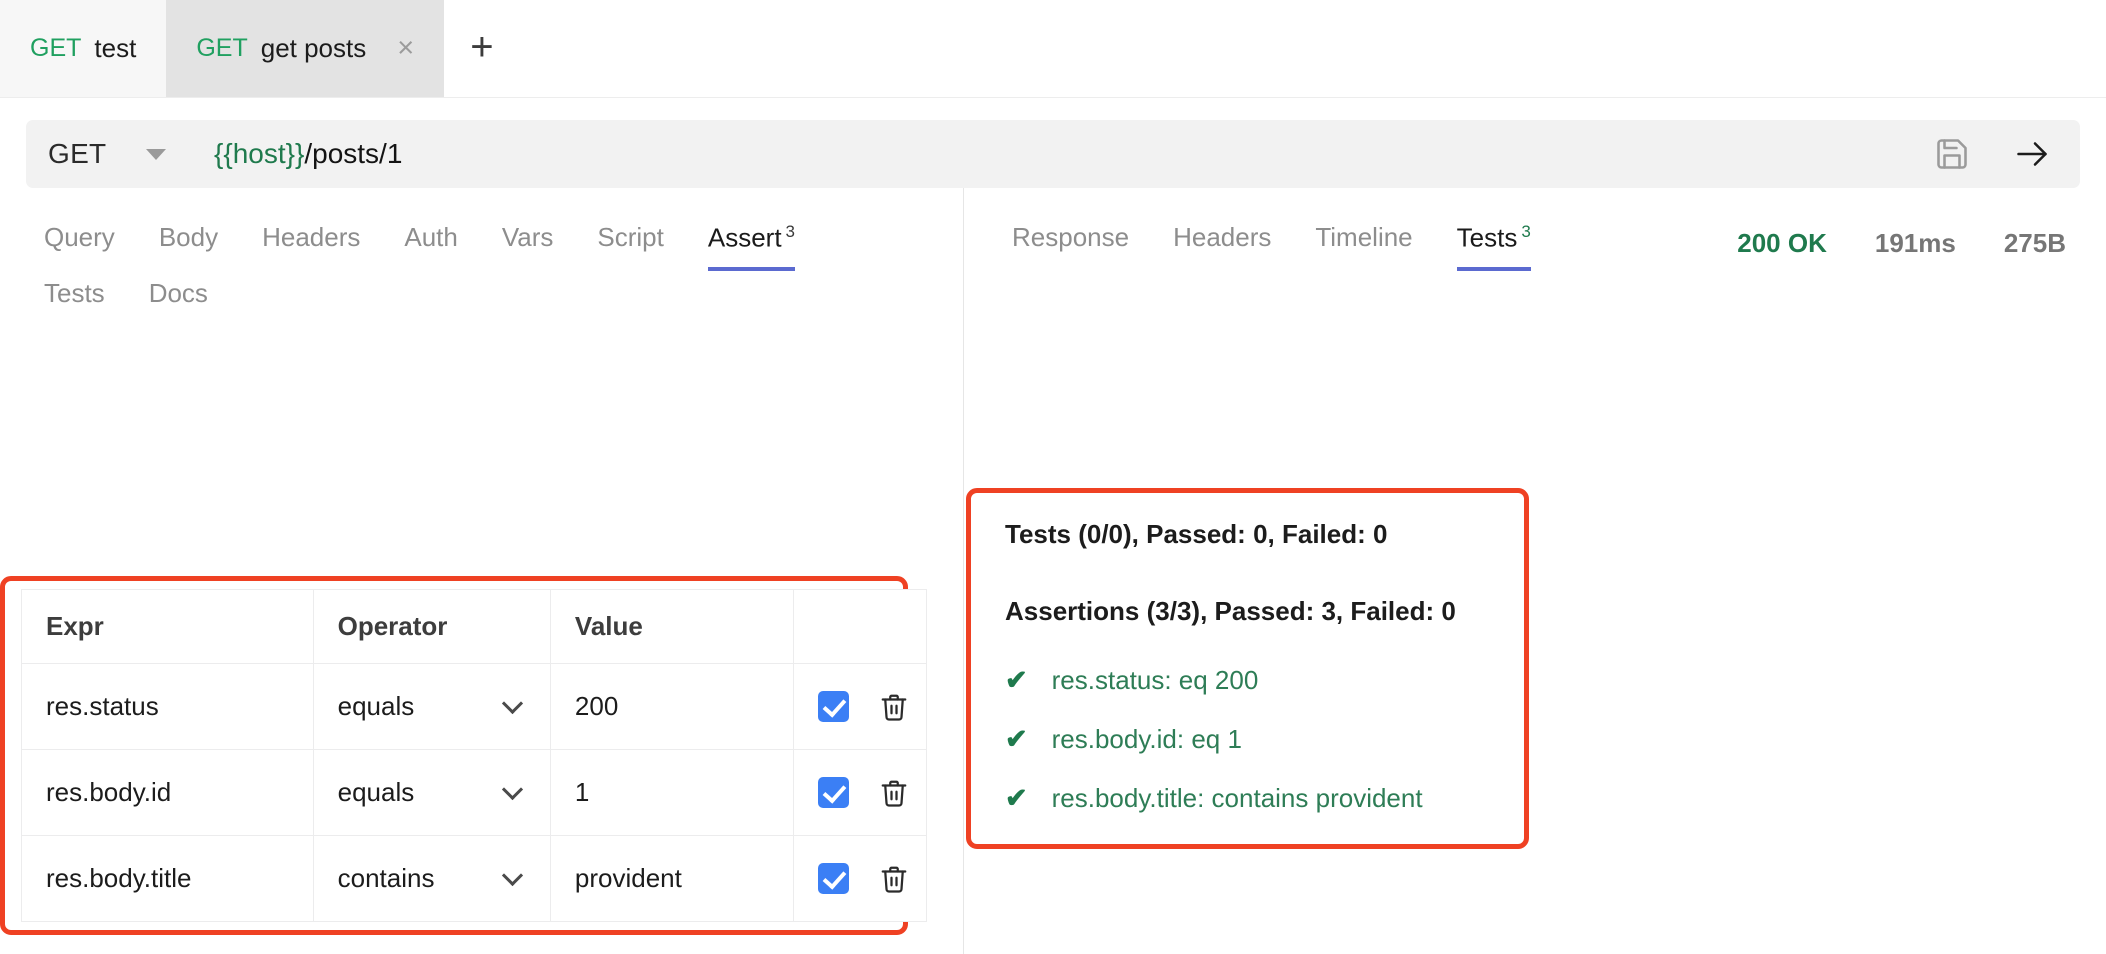 This screenshot has height=954, width=2106. What do you see at coordinates (259, 153) in the screenshot?
I see `url-variable: {{host}}` at bounding box center [259, 153].